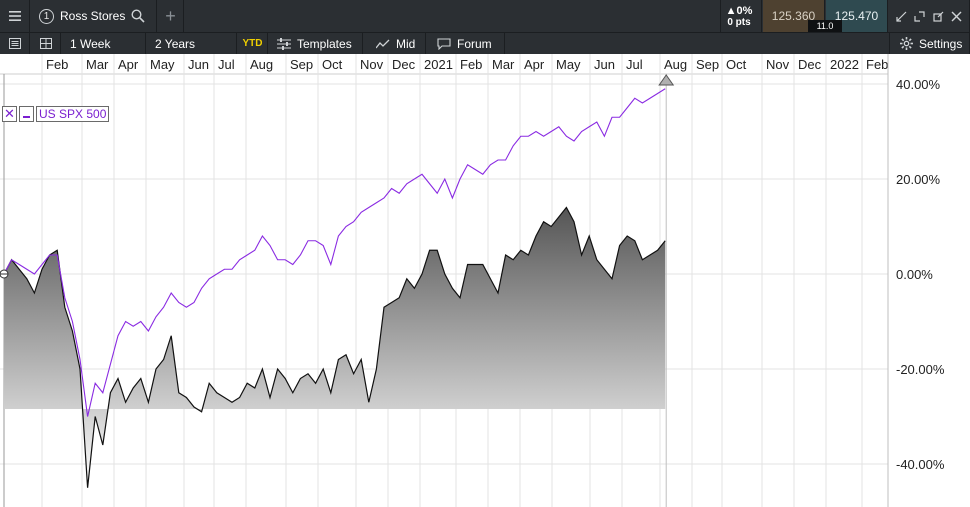 The height and width of the screenshot is (507, 970). I want to click on y-tick-label: -40.00%, so click(920, 464).